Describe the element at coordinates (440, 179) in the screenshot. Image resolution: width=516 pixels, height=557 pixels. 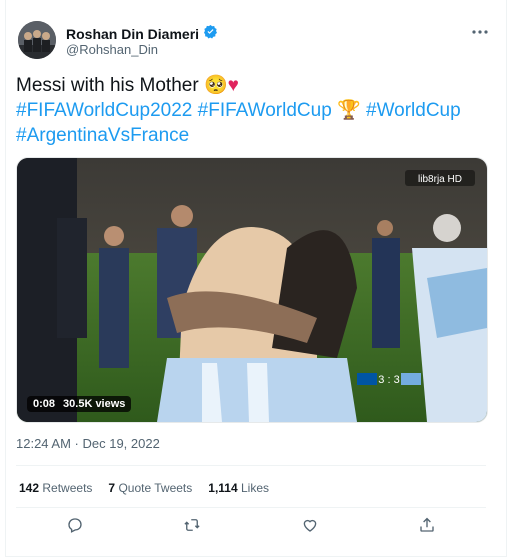
I see `broadcaster-logo: lib8rja HD` at that location.